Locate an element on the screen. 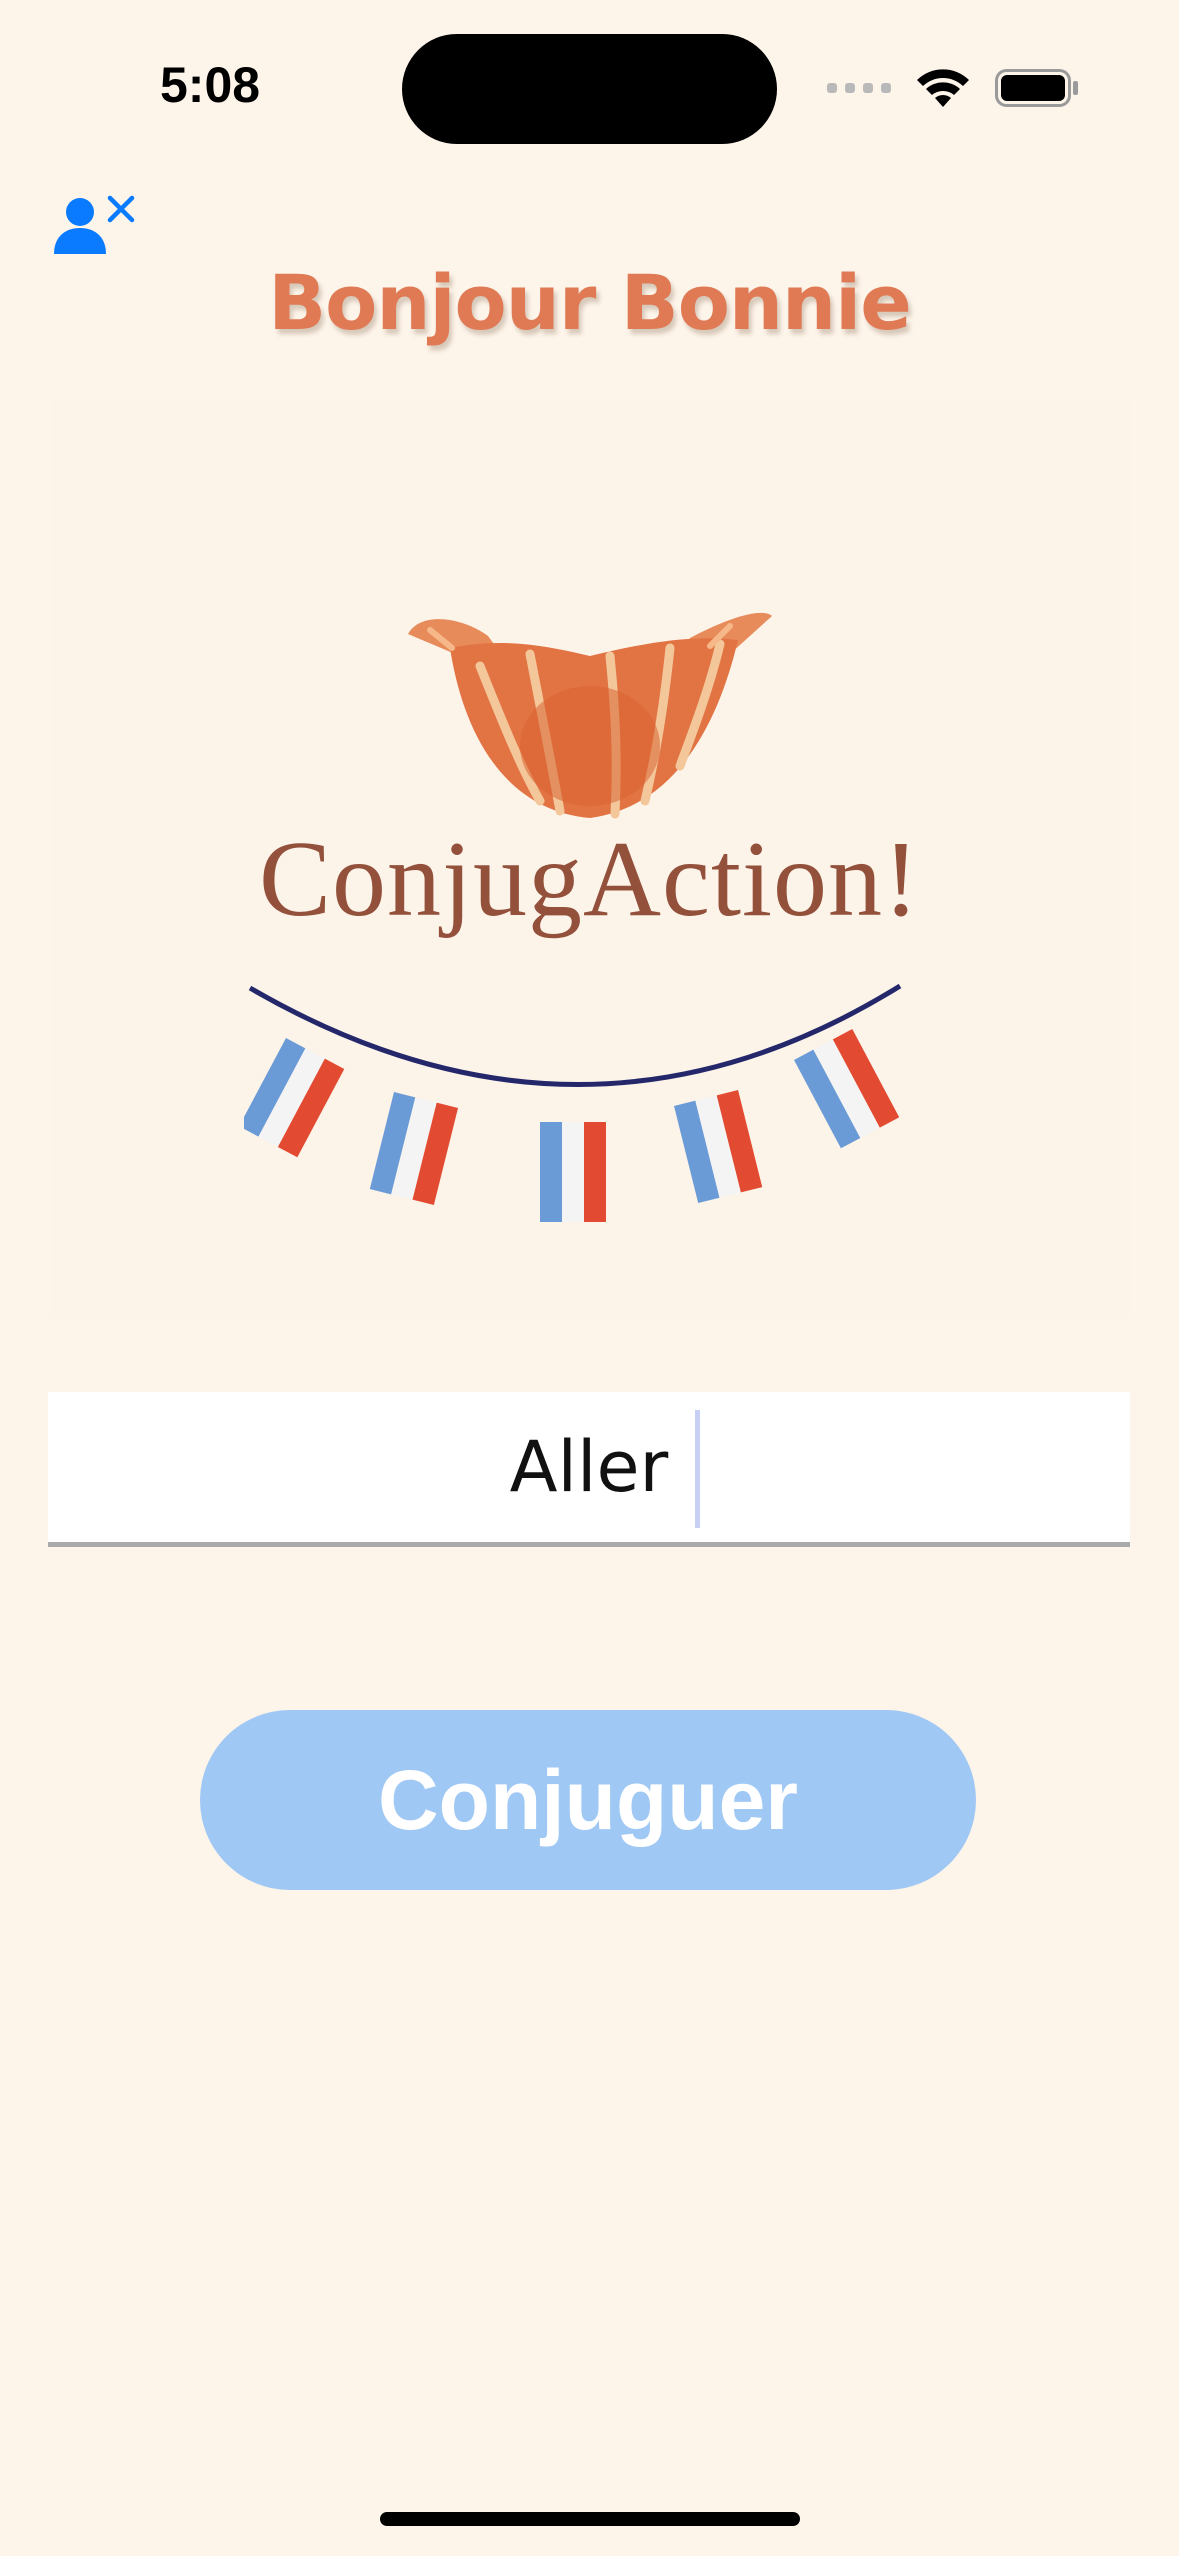 Image resolution: width=1179 pixels, height=2556 pixels. status-icons is located at coordinates (953, 88).